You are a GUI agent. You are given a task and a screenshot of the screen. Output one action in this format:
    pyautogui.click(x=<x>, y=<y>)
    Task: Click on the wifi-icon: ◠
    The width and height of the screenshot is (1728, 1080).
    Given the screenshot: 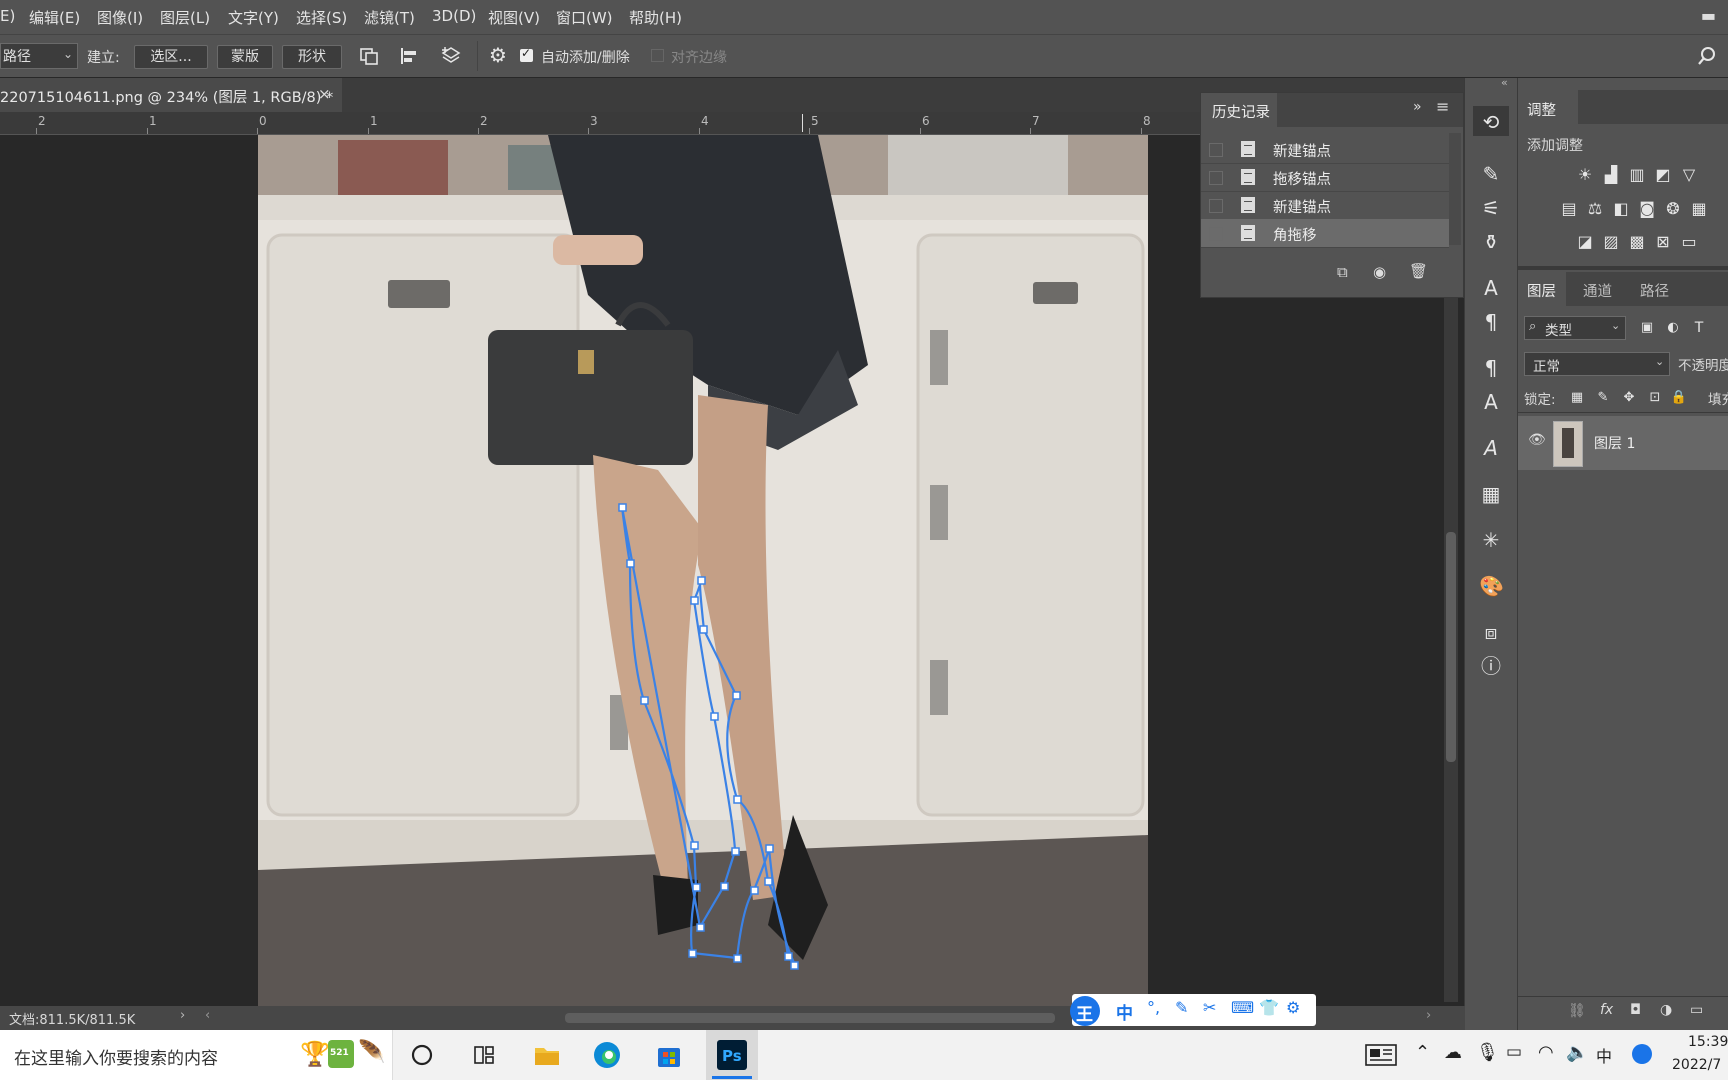 What is the action you would take?
    pyautogui.click(x=1546, y=1052)
    